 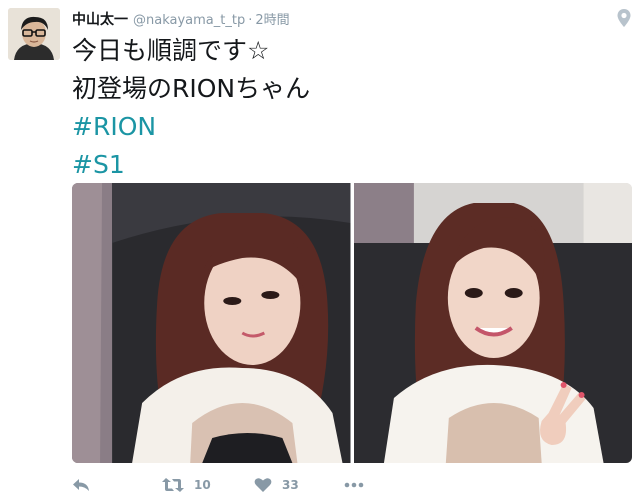 I want to click on reply-icon, so click(x=81, y=485).